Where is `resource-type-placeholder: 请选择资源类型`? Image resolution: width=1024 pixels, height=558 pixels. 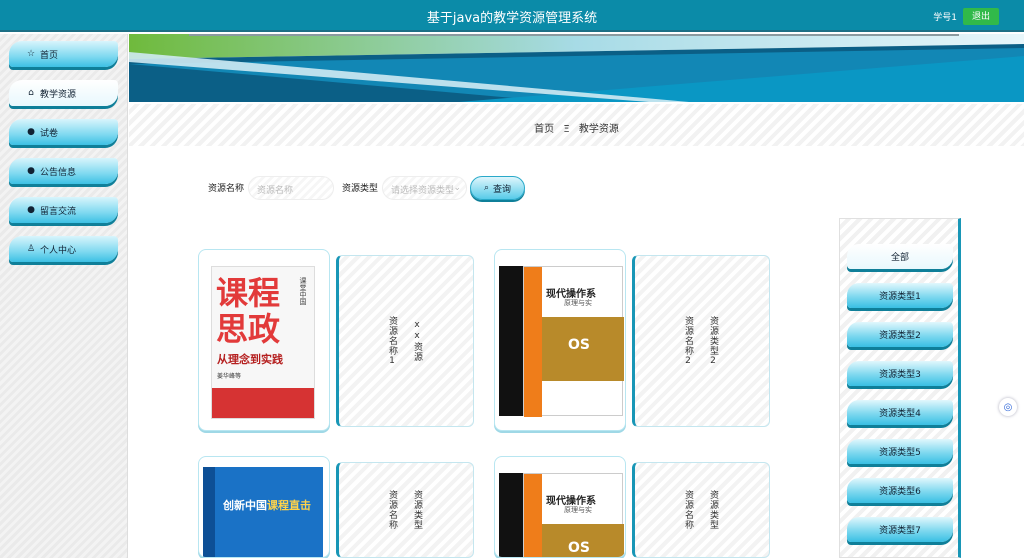 resource-type-placeholder: 请选择资源类型 is located at coordinates (423, 191).